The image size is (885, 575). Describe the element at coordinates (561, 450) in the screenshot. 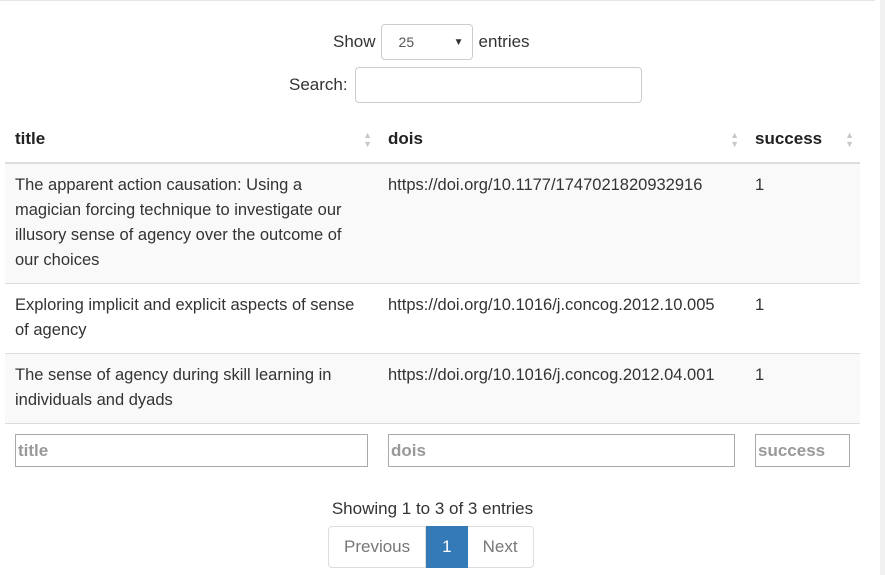

I see `dois-filter-input: dois` at that location.